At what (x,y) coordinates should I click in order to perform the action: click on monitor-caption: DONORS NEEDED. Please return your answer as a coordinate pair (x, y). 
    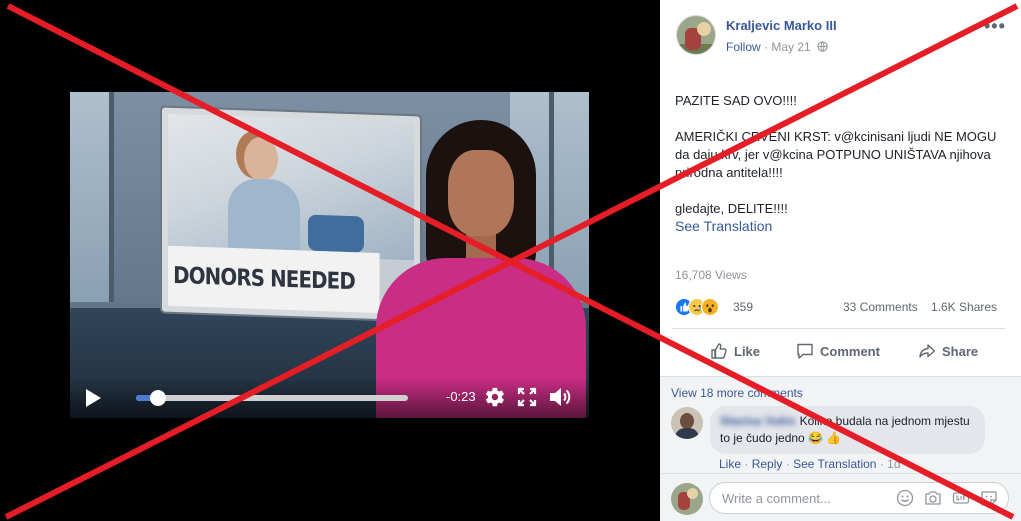
    Looking at the image, I should click on (274, 279).